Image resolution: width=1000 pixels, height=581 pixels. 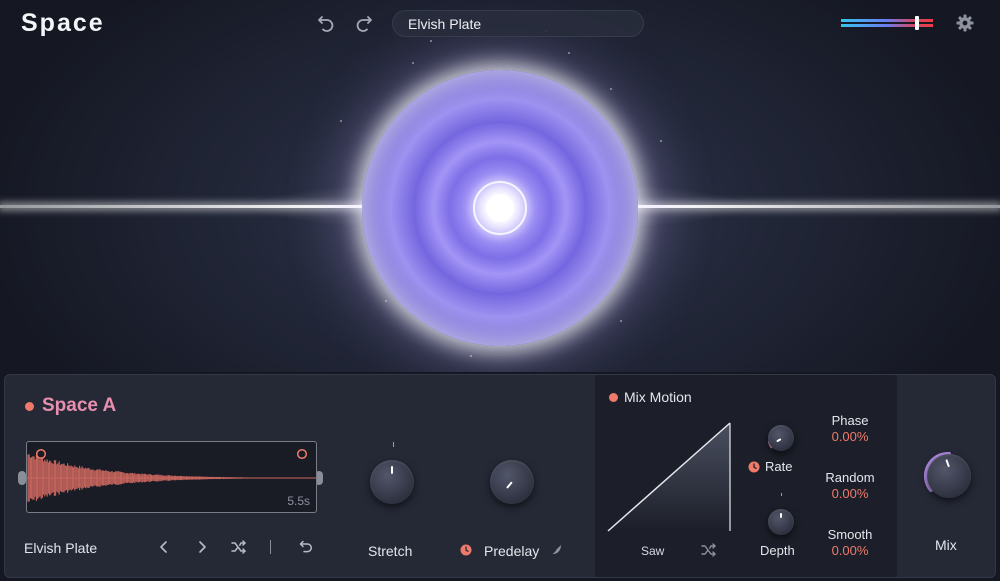 What do you see at coordinates (512, 551) in the screenshot?
I see `predelay-label: Predelay` at bounding box center [512, 551].